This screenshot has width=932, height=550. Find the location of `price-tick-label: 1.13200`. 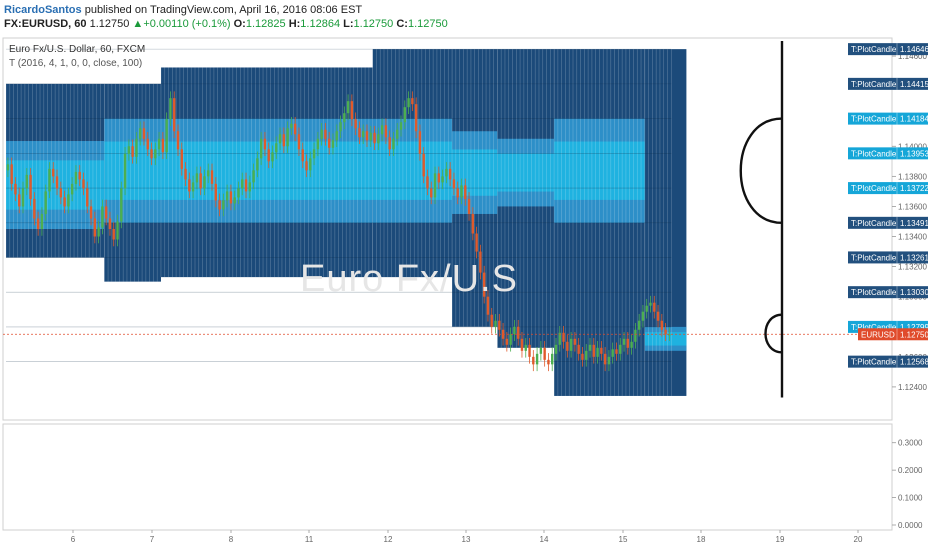

price-tick-label: 1.13200 is located at coordinates (912, 267).